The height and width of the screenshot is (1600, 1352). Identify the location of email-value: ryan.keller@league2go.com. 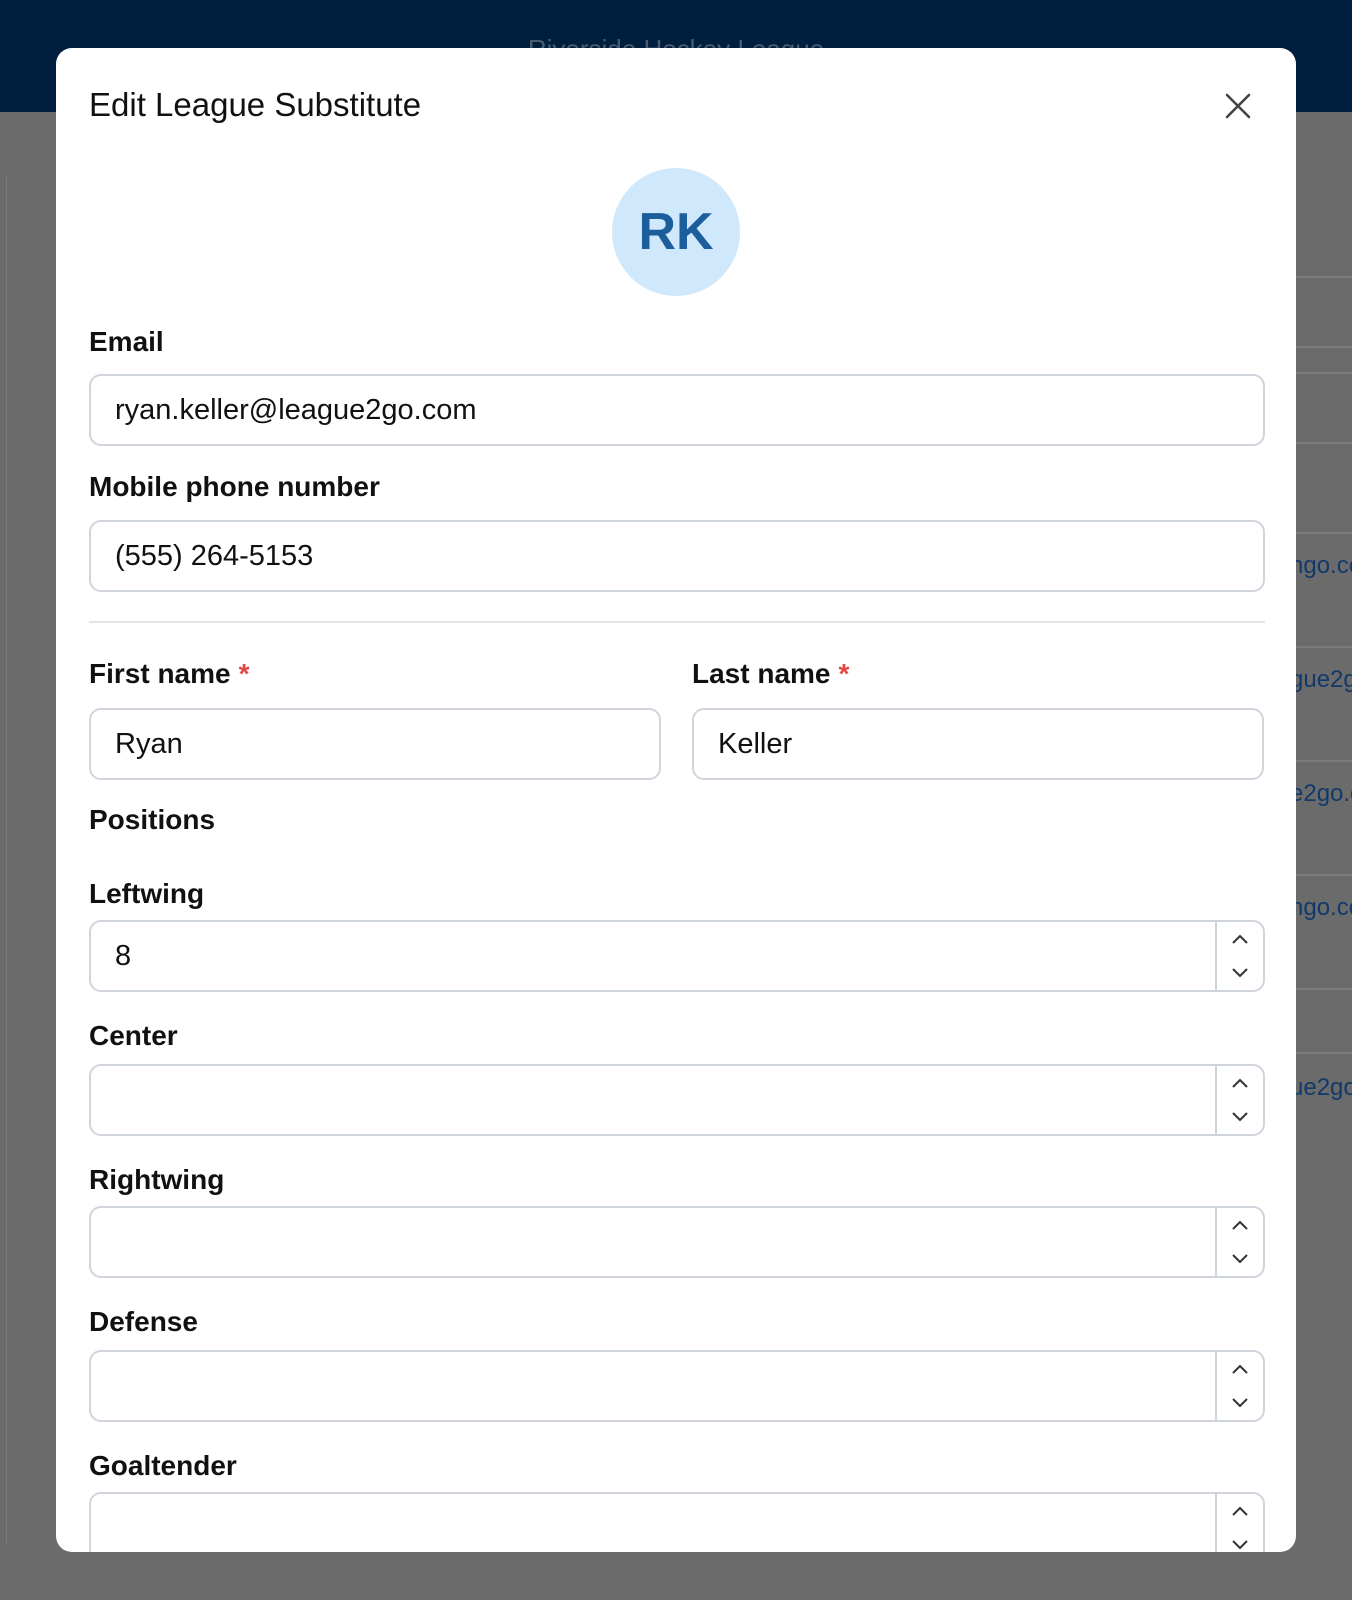
(296, 409).